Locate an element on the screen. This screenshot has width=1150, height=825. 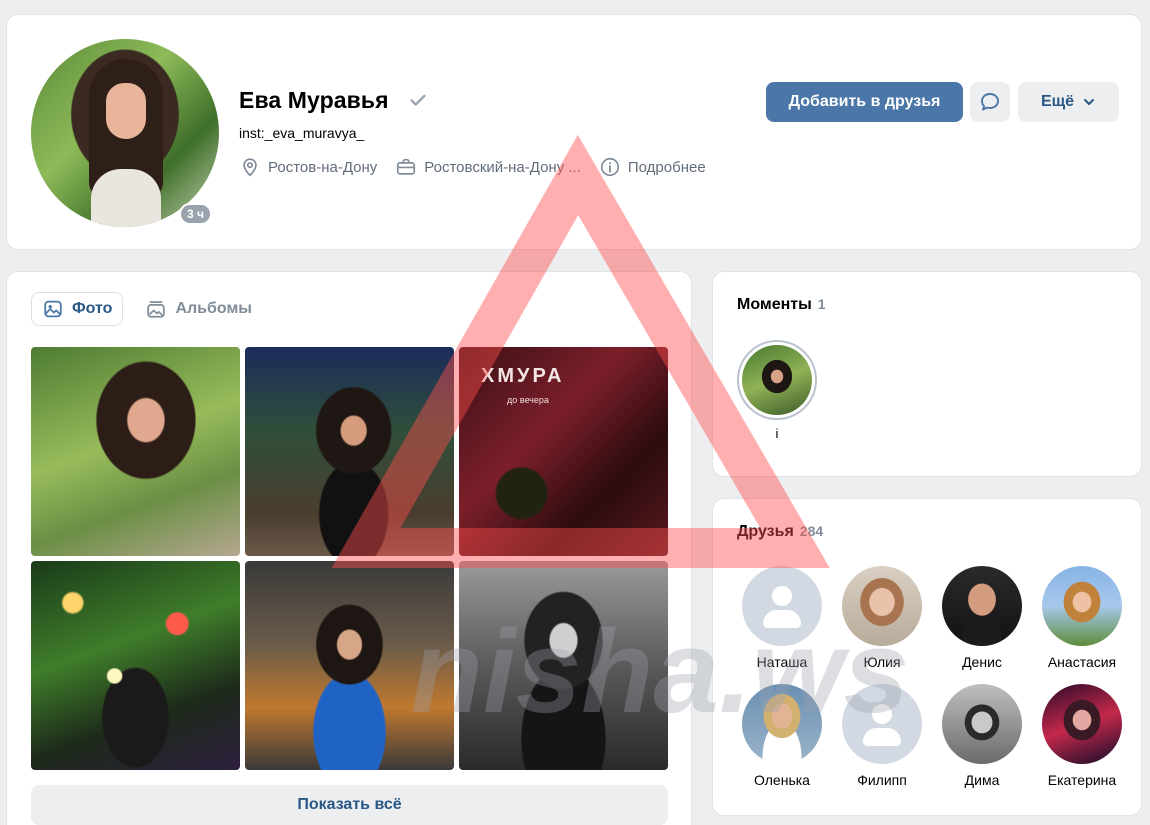
tab-albums-label: Альбомы is located at coordinates (213, 308).